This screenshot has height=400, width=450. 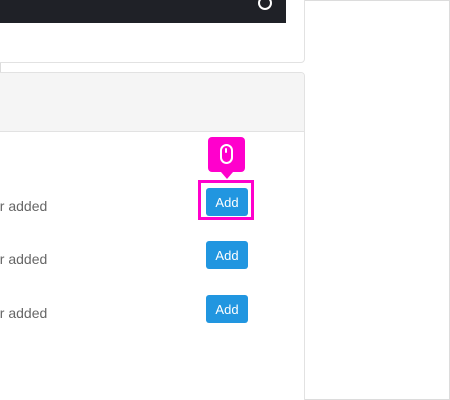 What do you see at coordinates (152, 31) in the screenshot?
I see `top-card` at bounding box center [152, 31].